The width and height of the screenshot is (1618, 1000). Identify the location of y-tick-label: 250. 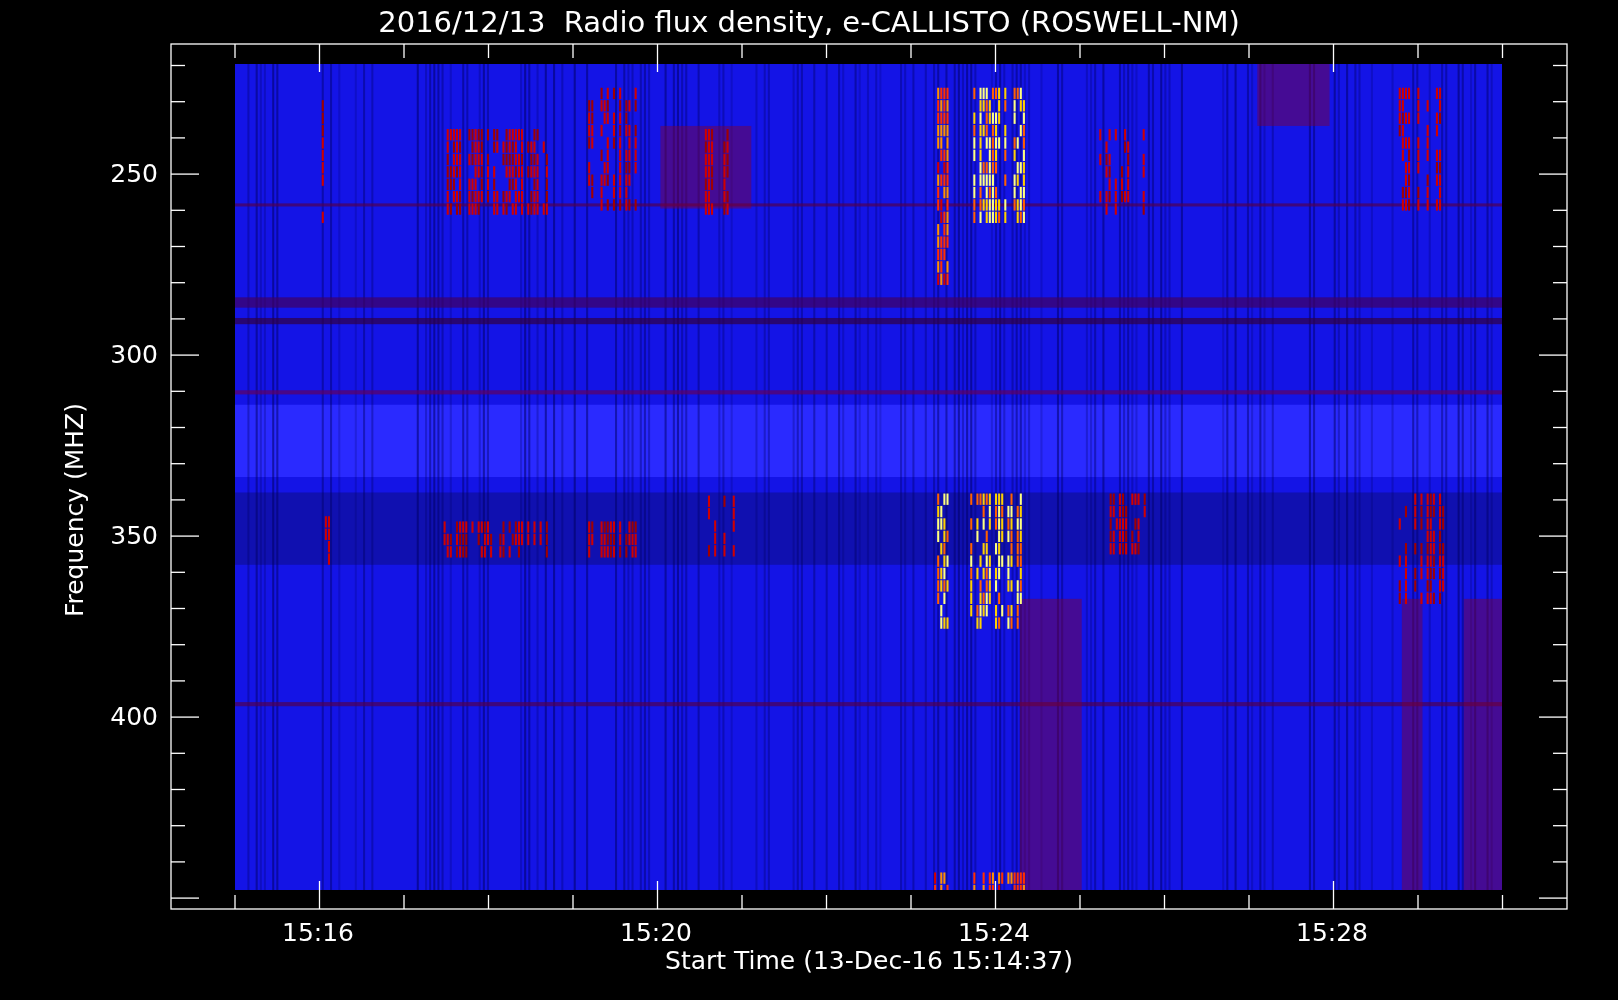
(134, 173).